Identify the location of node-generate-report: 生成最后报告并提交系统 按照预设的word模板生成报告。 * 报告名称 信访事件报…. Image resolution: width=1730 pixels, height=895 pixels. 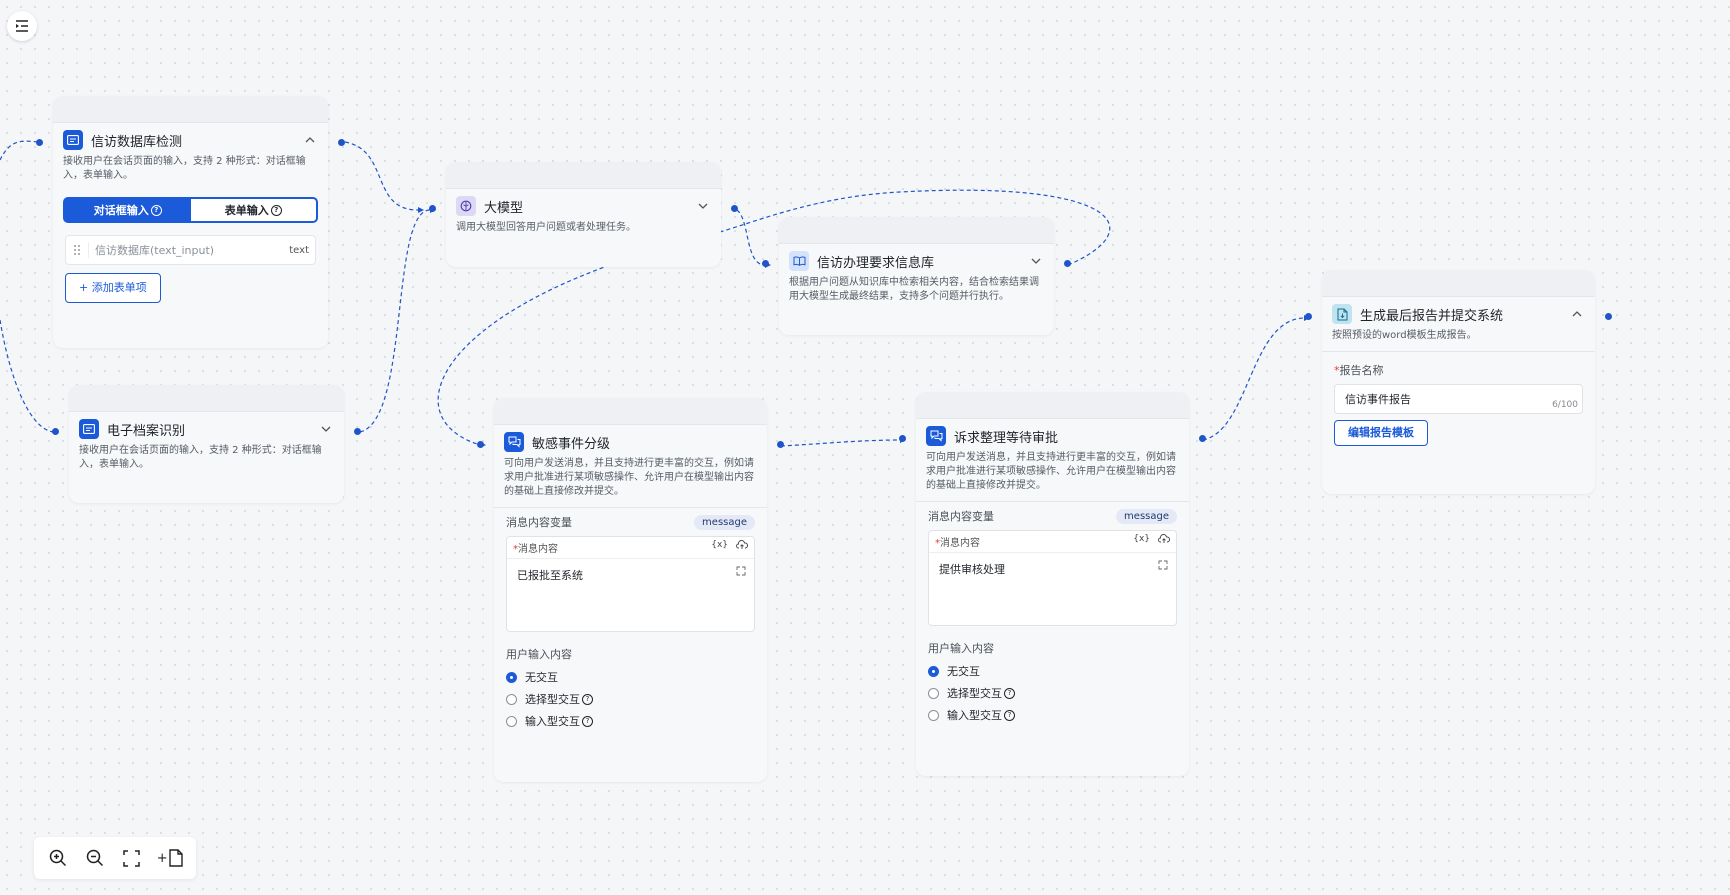
(1458, 382).